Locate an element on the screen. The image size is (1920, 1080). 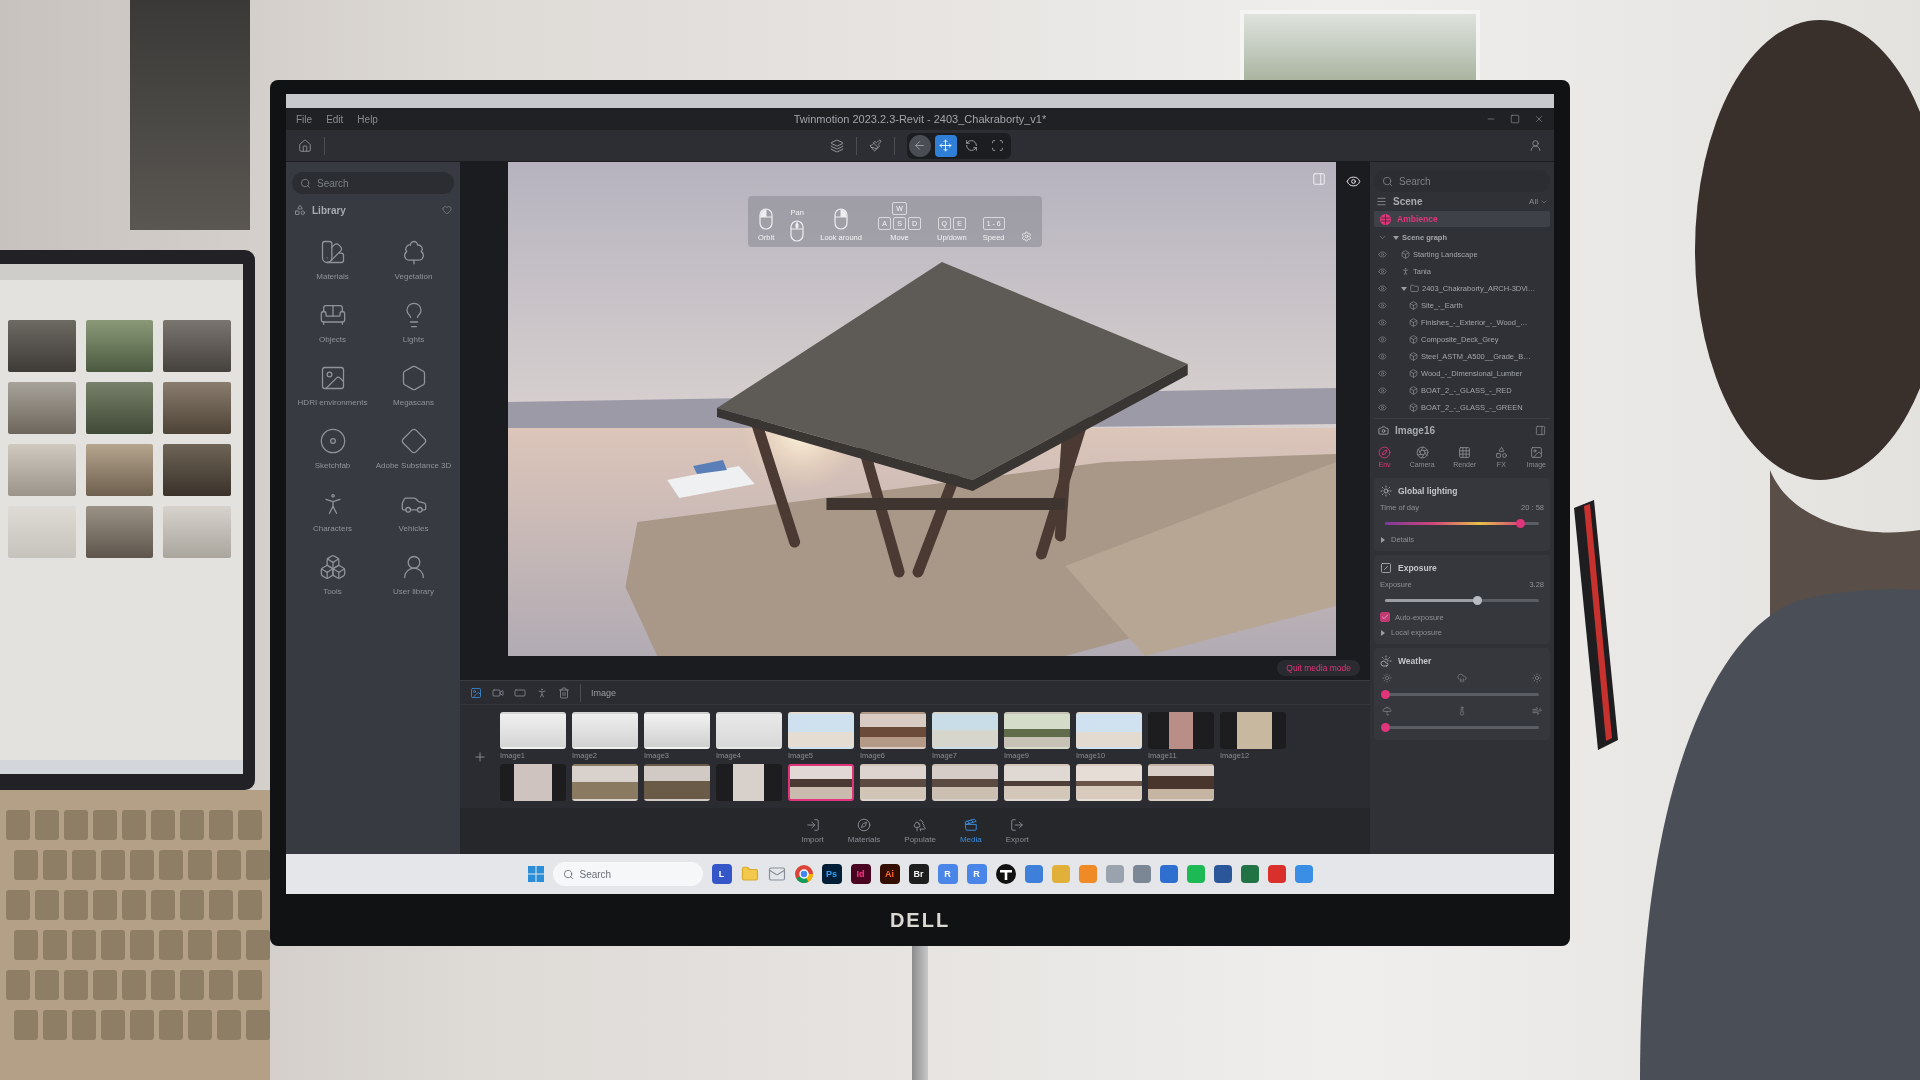
menu-icon is located at coordinates (1381, 201).